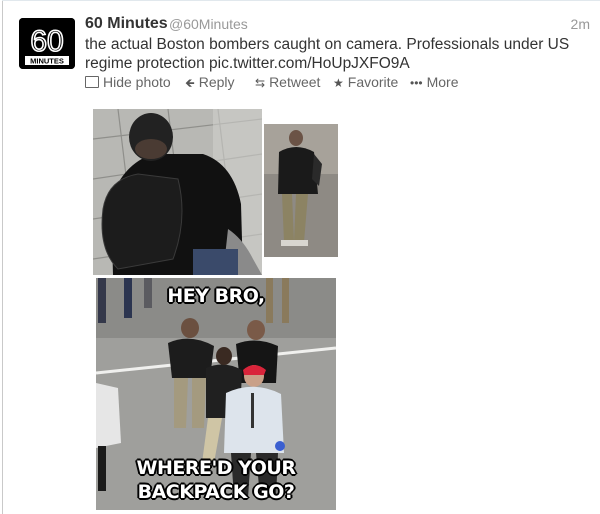 The width and height of the screenshot is (600, 514). Describe the element at coordinates (301, 0) in the screenshot. I see `top-border` at that location.